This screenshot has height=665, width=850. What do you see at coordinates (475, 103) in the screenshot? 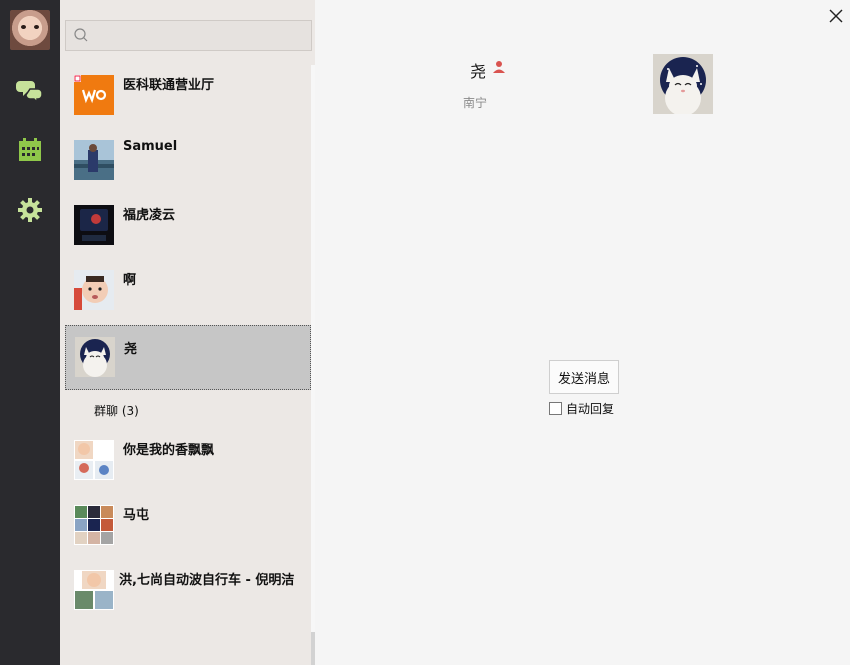
I see `profile-region: 南宁` at bounding box center [475, 103].